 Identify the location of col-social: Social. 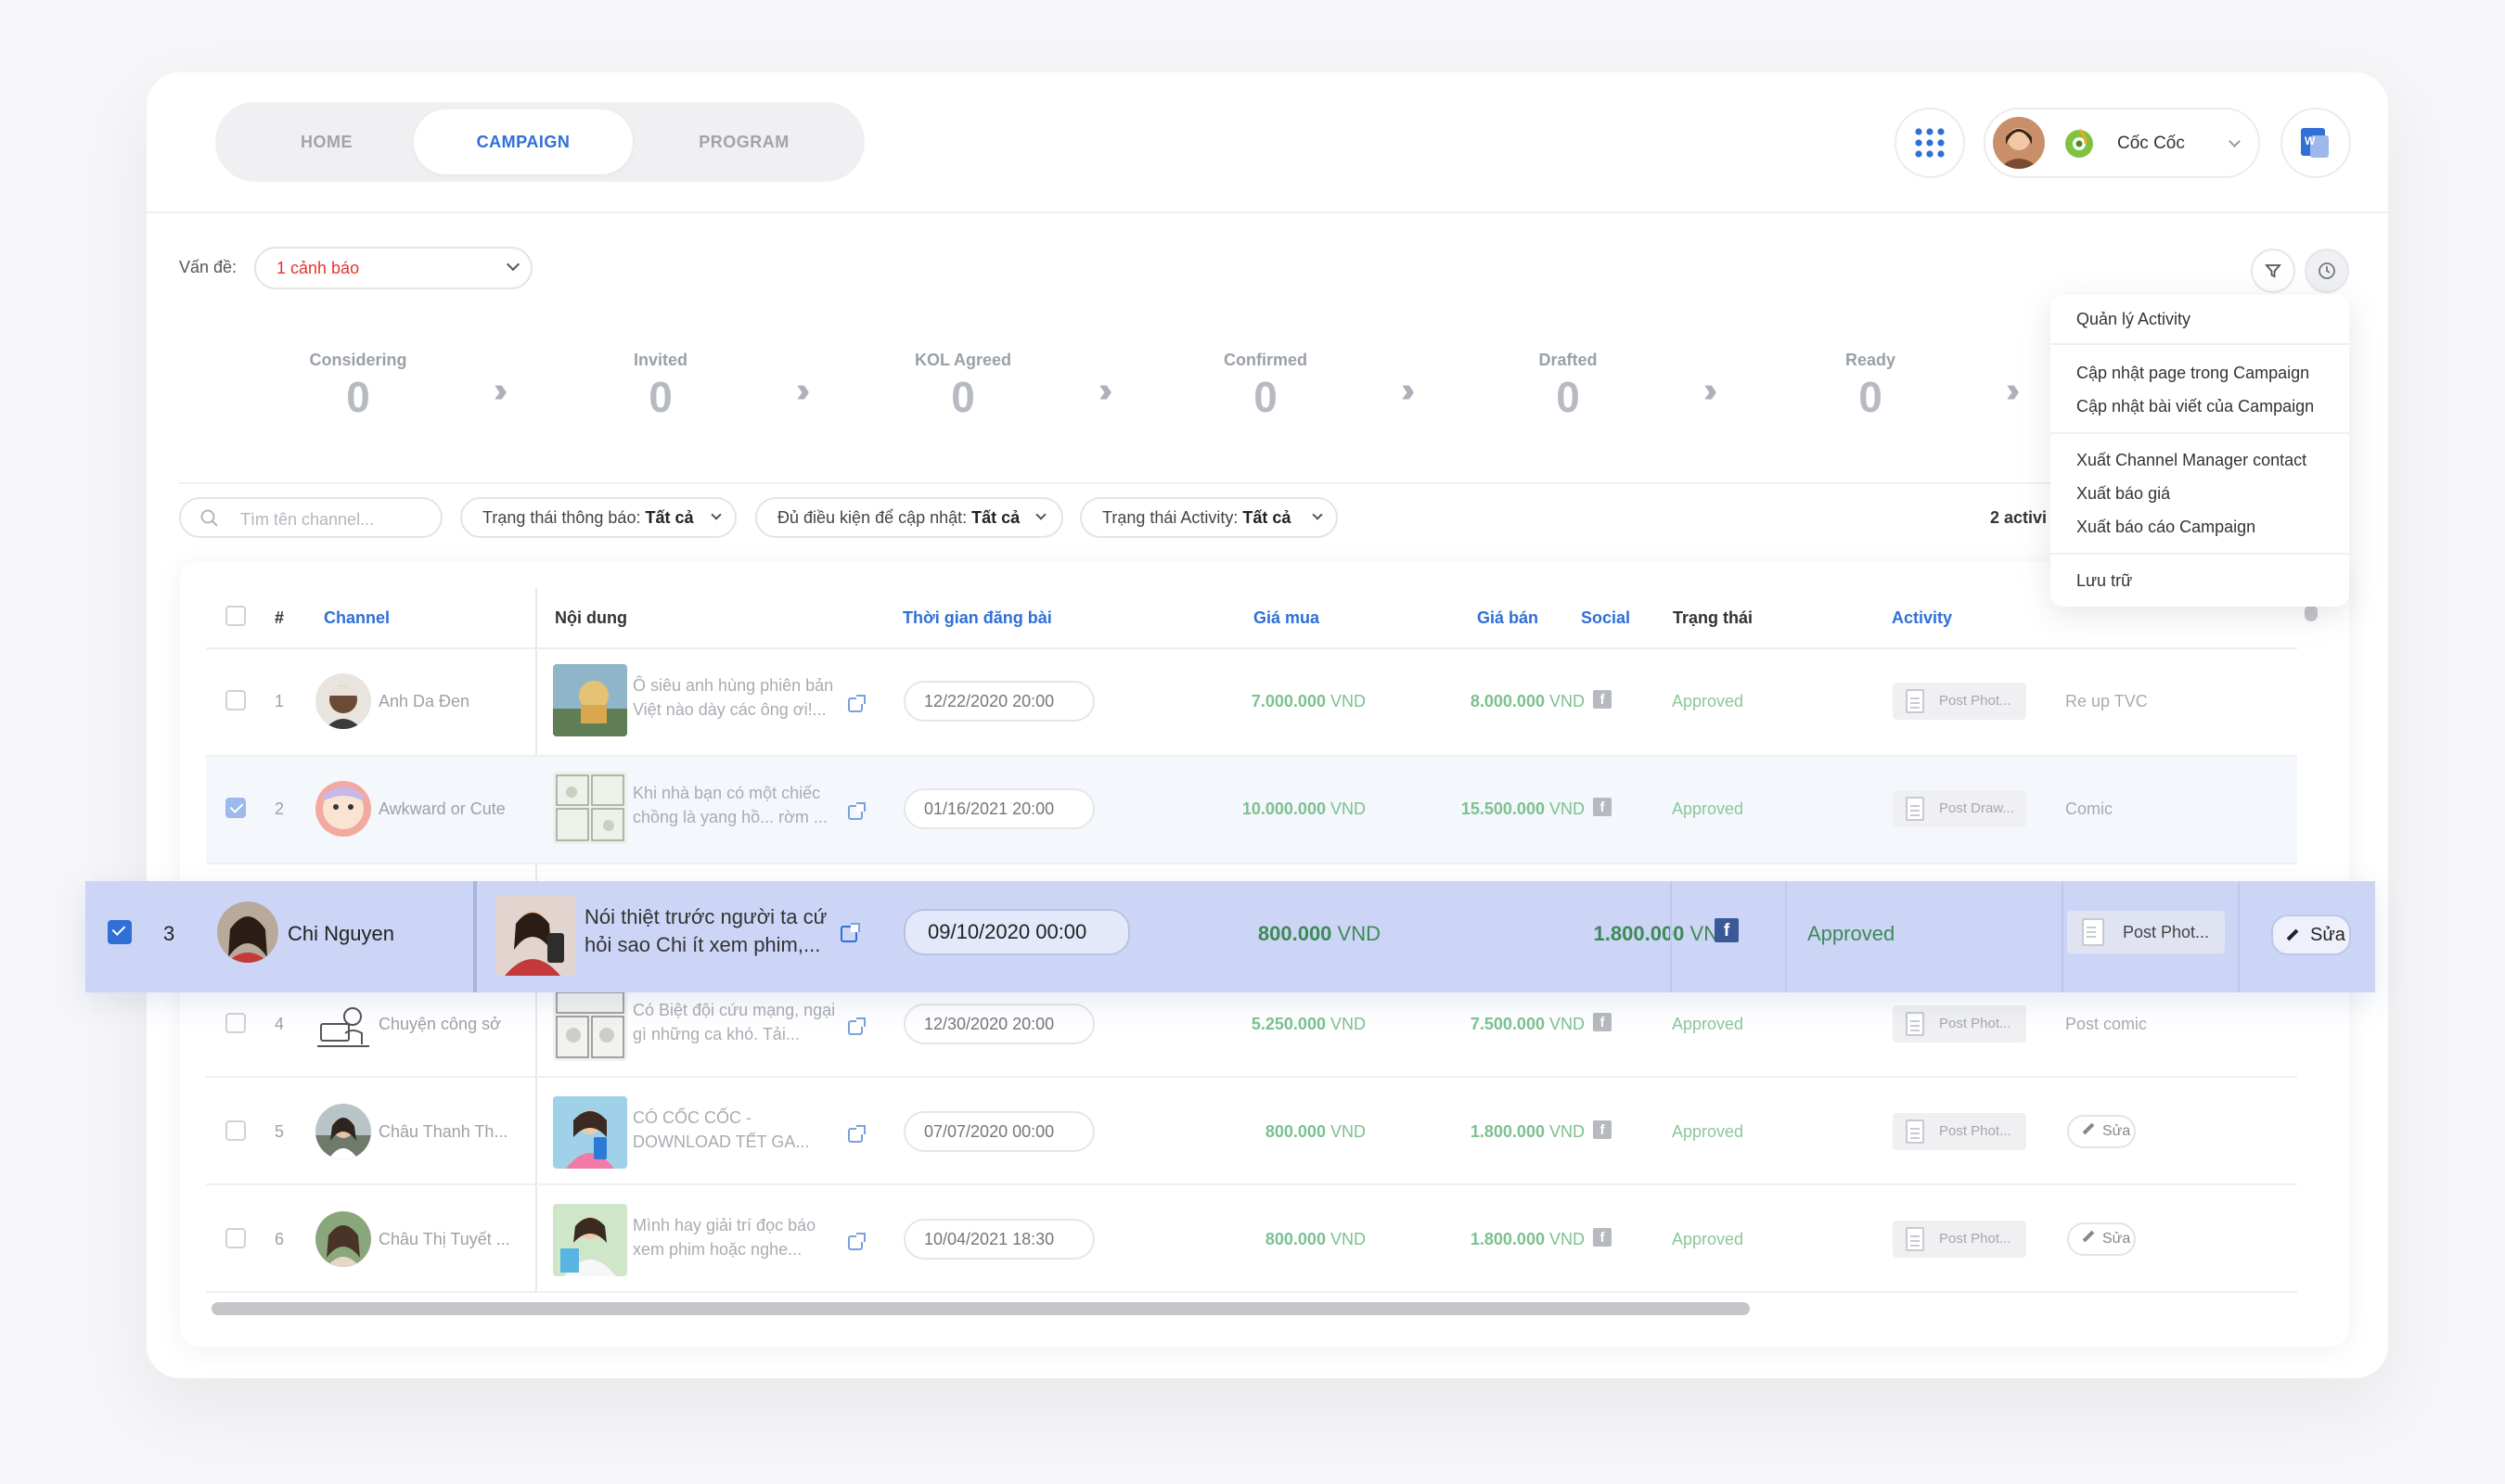
(1605, 618).